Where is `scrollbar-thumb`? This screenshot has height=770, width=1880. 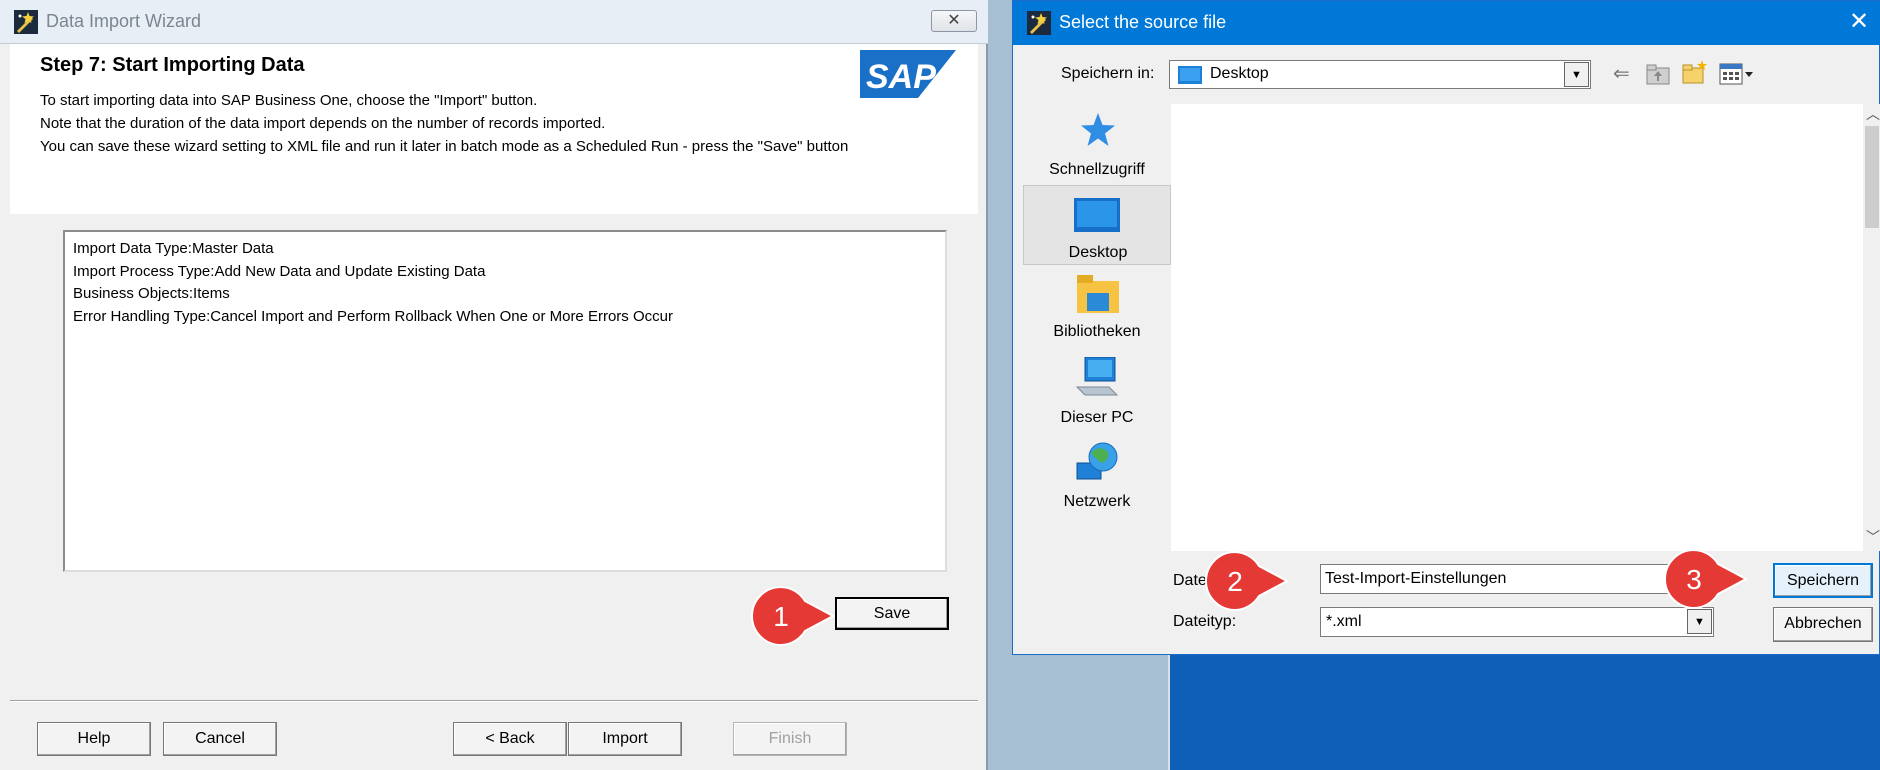
scrollbar-thumb is located at coordinates (1872, 177).